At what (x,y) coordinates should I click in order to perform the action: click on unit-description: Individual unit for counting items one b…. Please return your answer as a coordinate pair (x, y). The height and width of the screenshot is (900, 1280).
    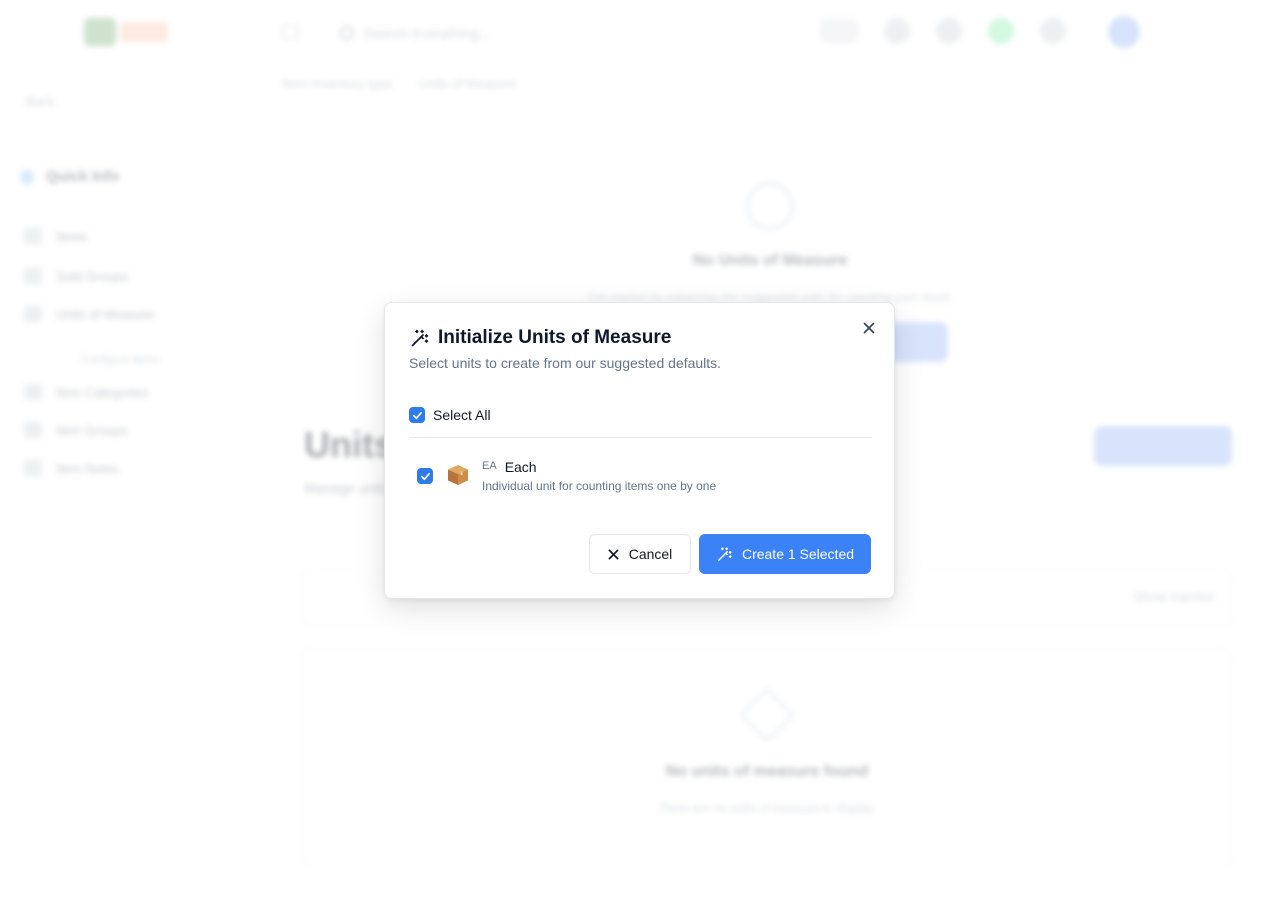
    Looking at the image, I should click on (599, 486).